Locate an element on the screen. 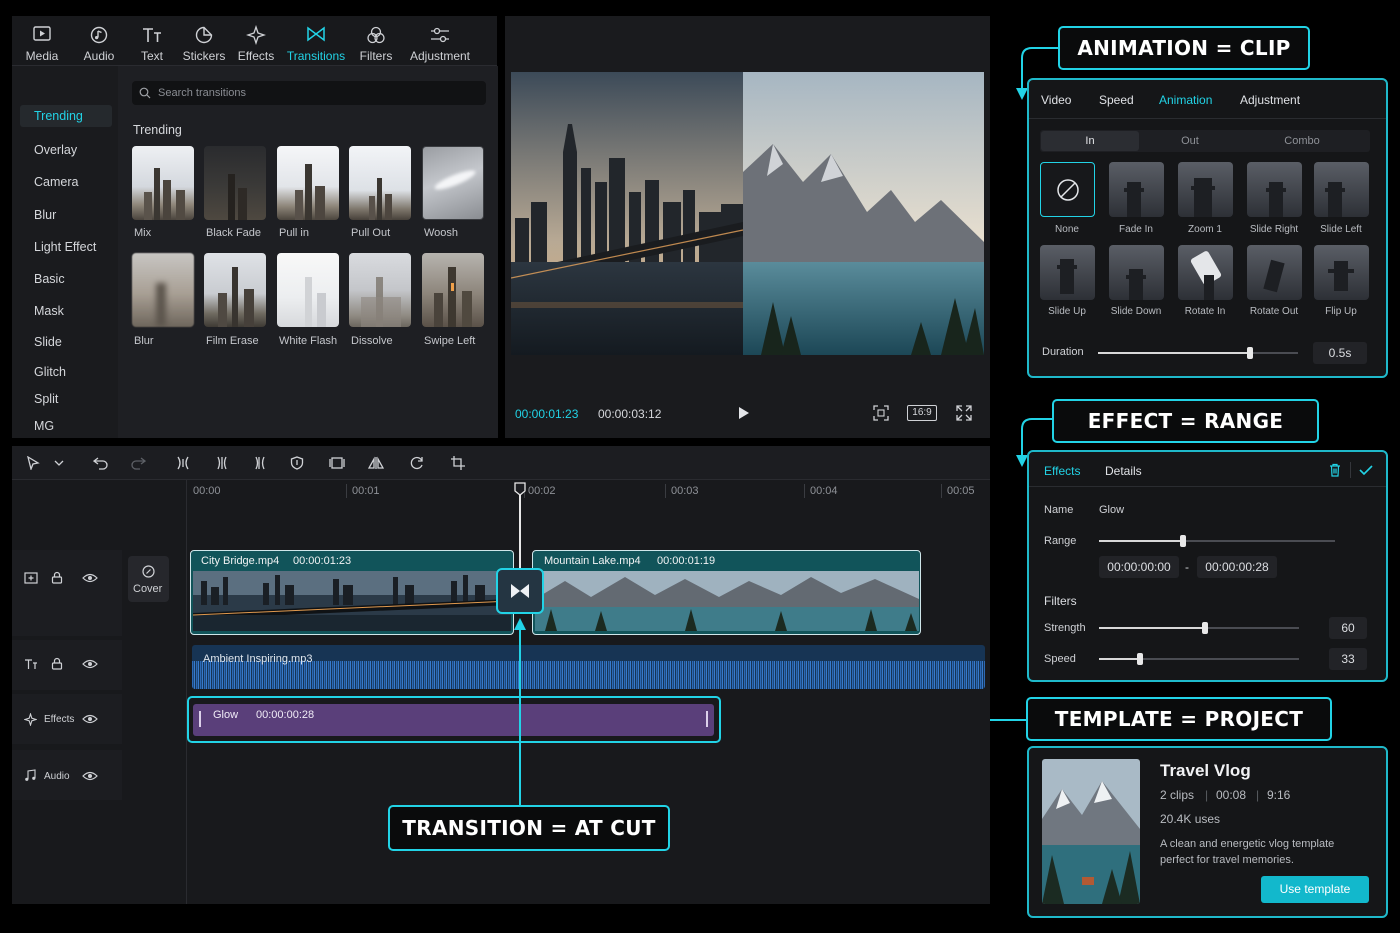  tab-details: Details is located at coordinates (1123, 471).